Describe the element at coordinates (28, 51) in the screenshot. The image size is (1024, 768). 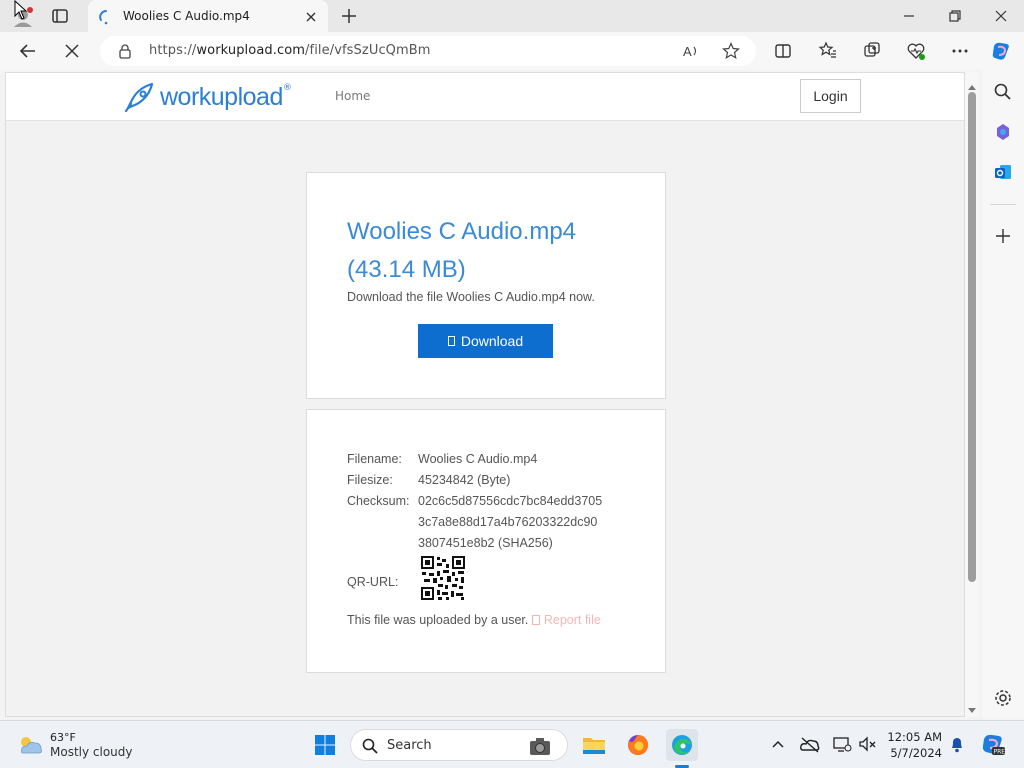
I see `back-icon` at that location.